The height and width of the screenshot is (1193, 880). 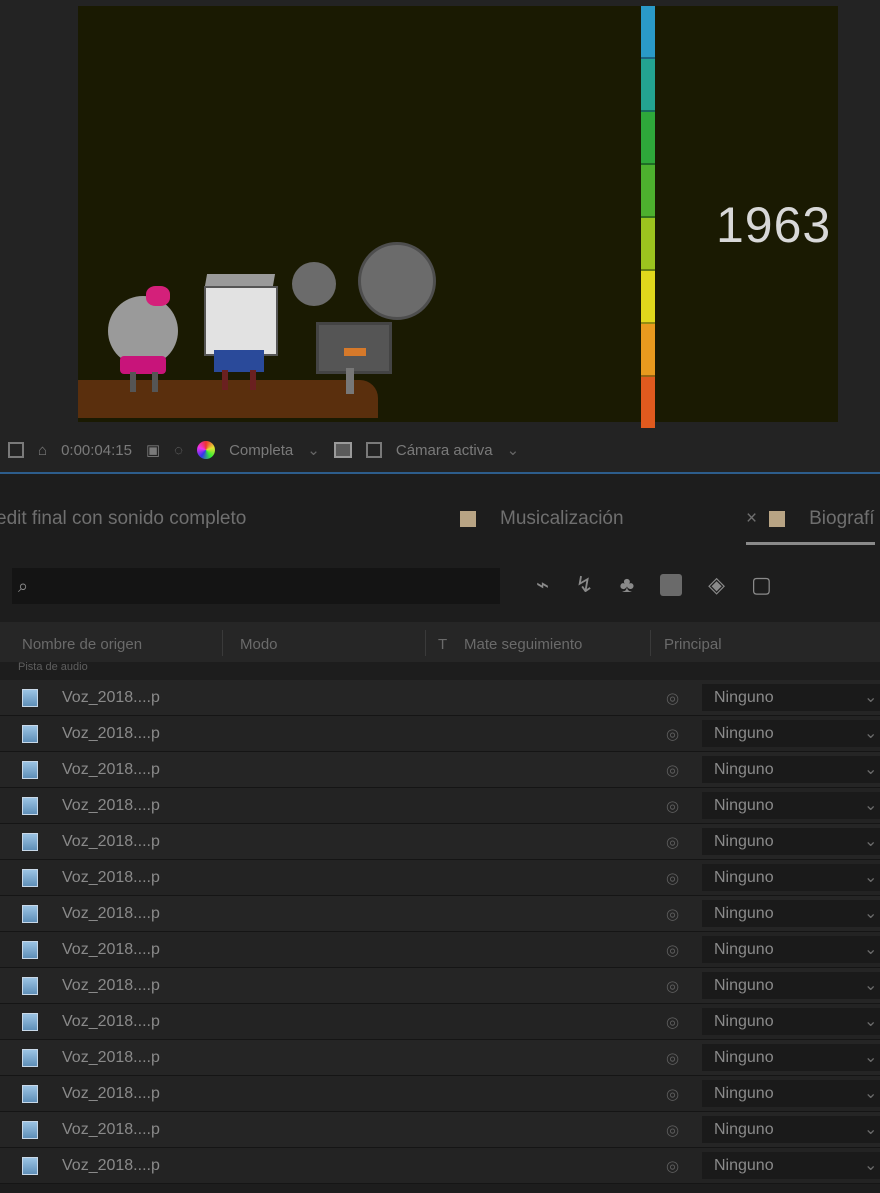 I want to click on column-parent: Principal, so click(x=693, y=644).